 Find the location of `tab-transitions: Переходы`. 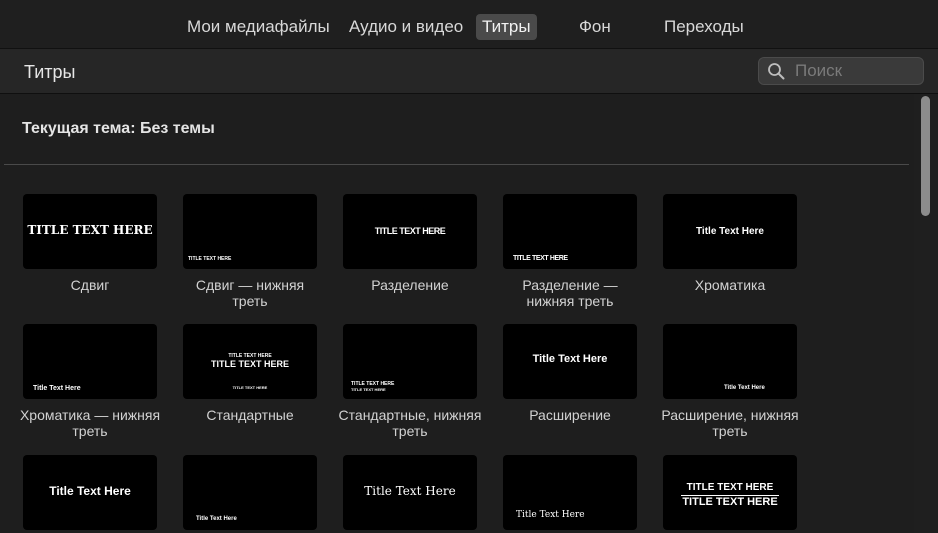

tab-transitions: Переходы is located at coordinates (704, 27).